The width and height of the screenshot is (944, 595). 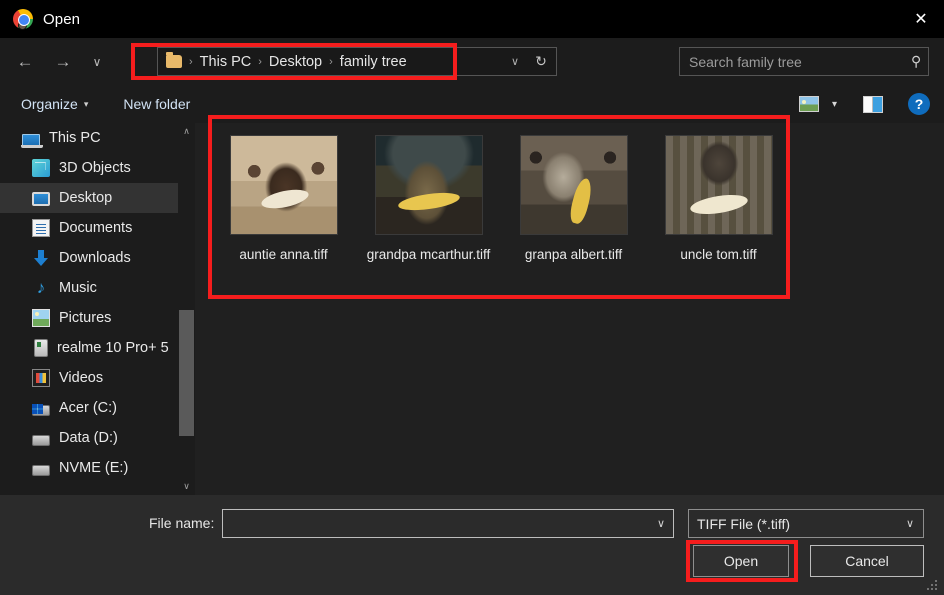 I want to click on command-bar: Organize ▾ New folder ▾ ?, so click(x=472, y=104).